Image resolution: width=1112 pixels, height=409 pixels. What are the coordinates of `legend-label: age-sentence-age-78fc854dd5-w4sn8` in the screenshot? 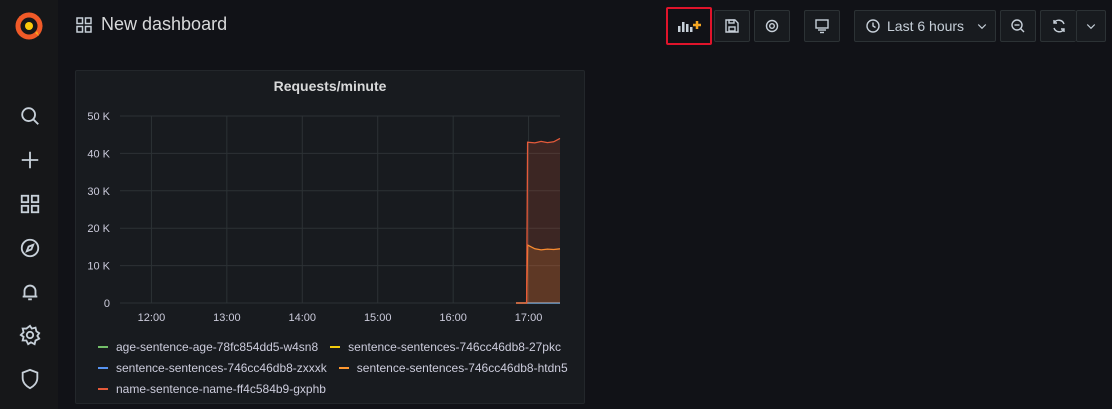 It's located at (217, 346).